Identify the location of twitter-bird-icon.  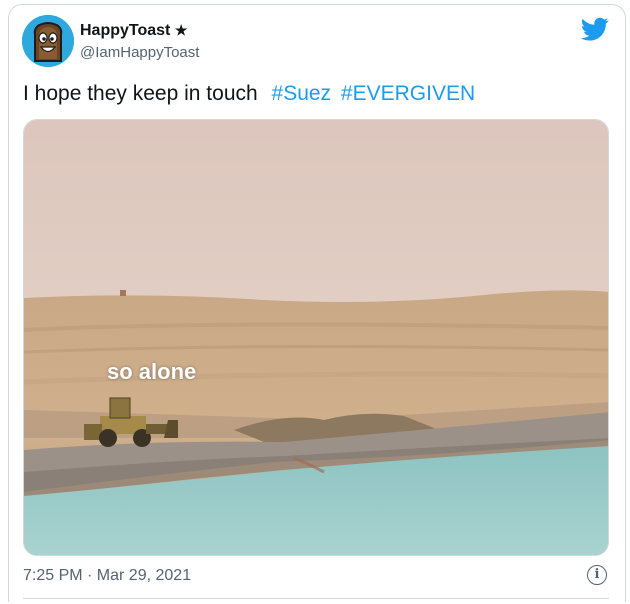
(595, 29).